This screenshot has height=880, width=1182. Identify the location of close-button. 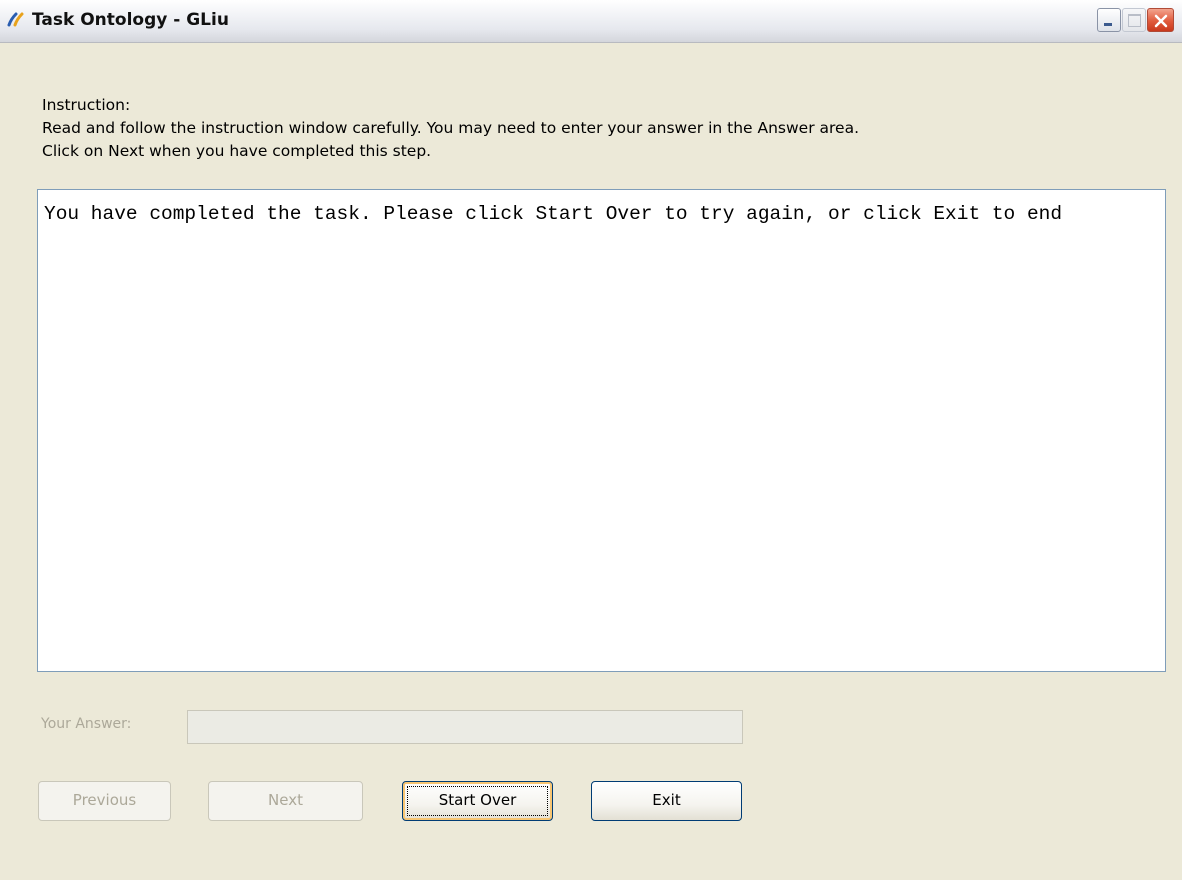
(1160, 20).